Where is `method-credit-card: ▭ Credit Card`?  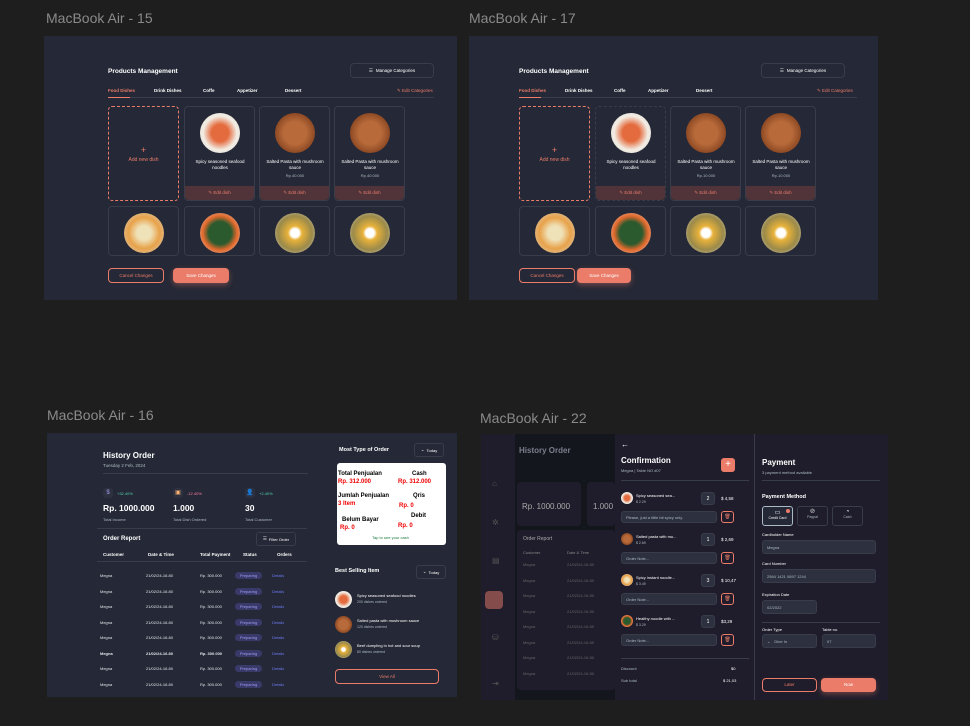 method-credit-card: ▭ Credit Card is located at coordinates (777, 516).